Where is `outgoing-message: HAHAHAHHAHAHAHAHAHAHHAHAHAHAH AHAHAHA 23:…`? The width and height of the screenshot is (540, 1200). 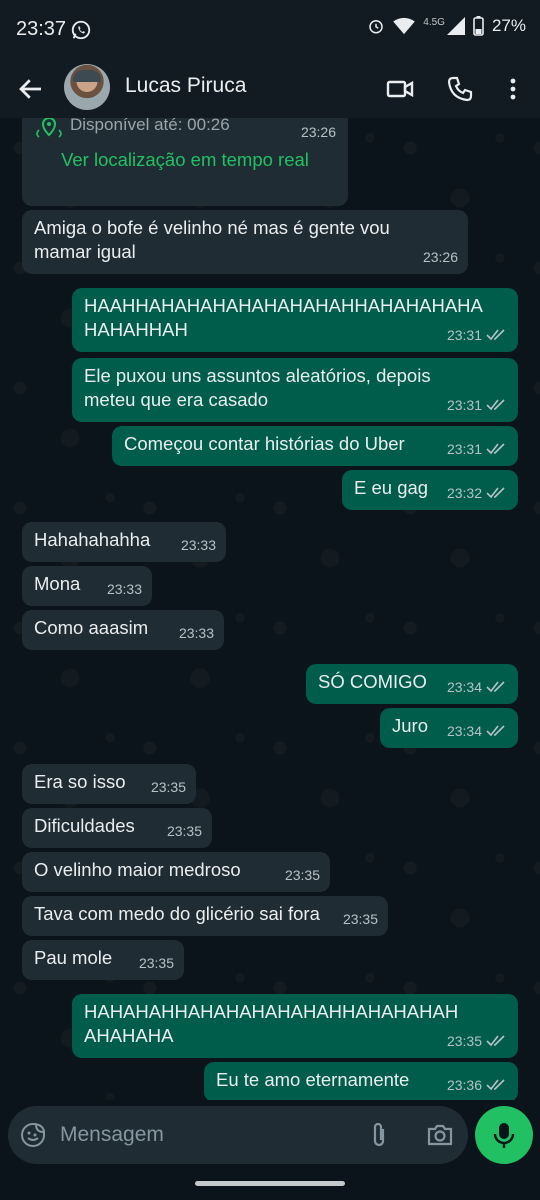
outgoing-message: HAHAHAHHAHAHAHAHAHAHHAHAHAHAH AHAHAHA 23:… is located at coordinates (295, 1026).